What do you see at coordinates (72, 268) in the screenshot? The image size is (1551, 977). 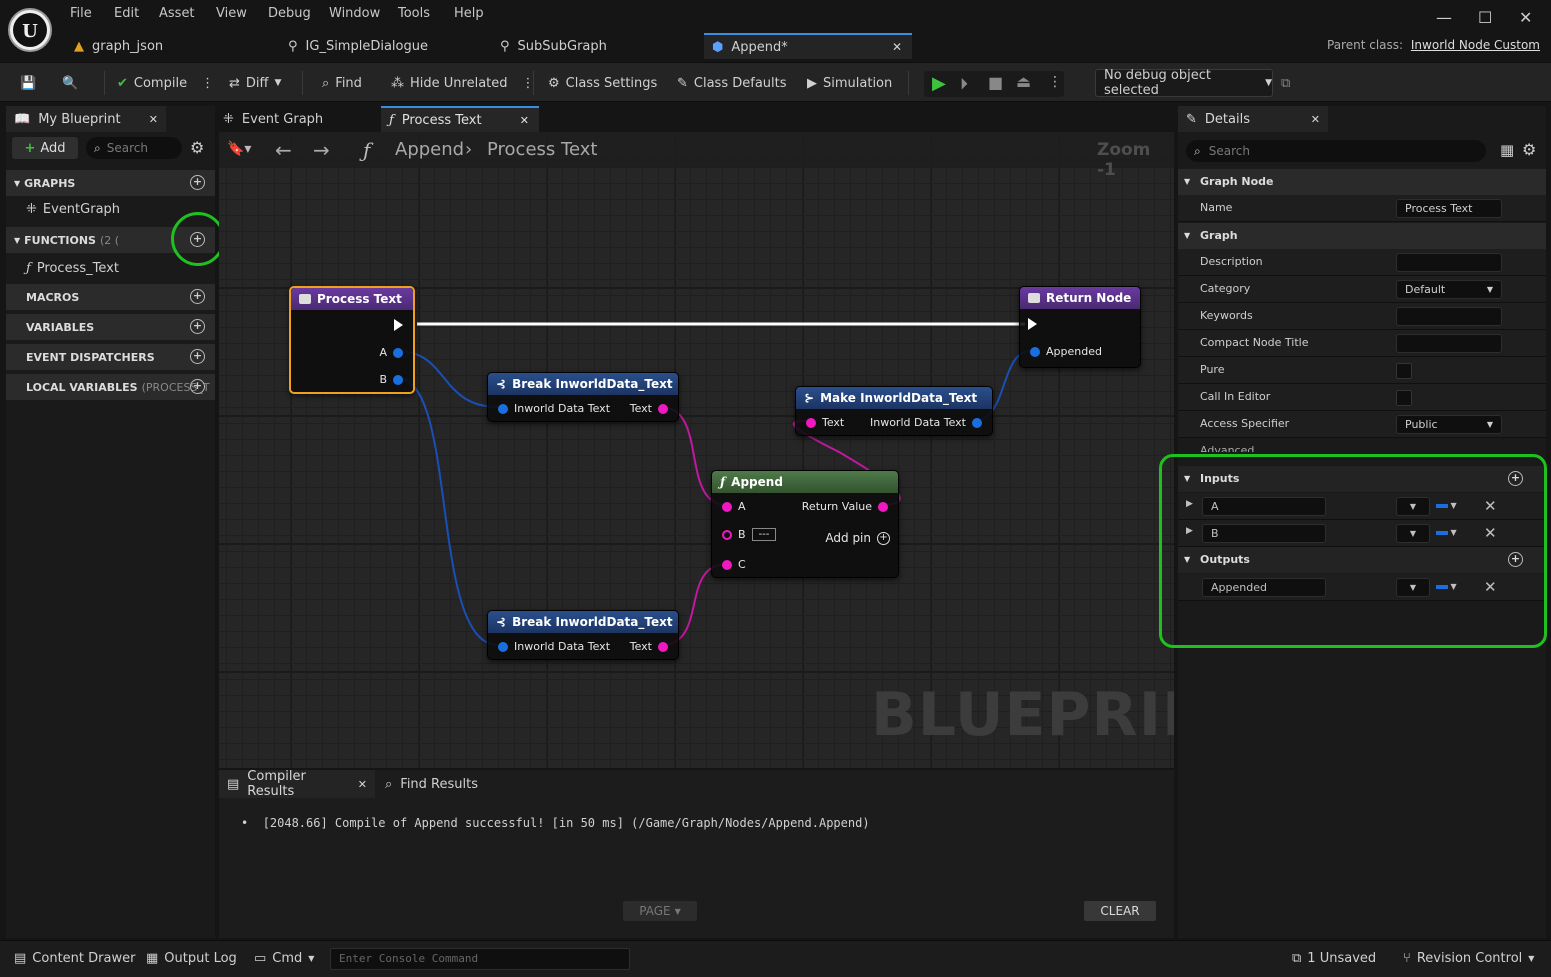 I see `list-item-process-text: ƒ Process_Text` at bounding box center [72, 268].